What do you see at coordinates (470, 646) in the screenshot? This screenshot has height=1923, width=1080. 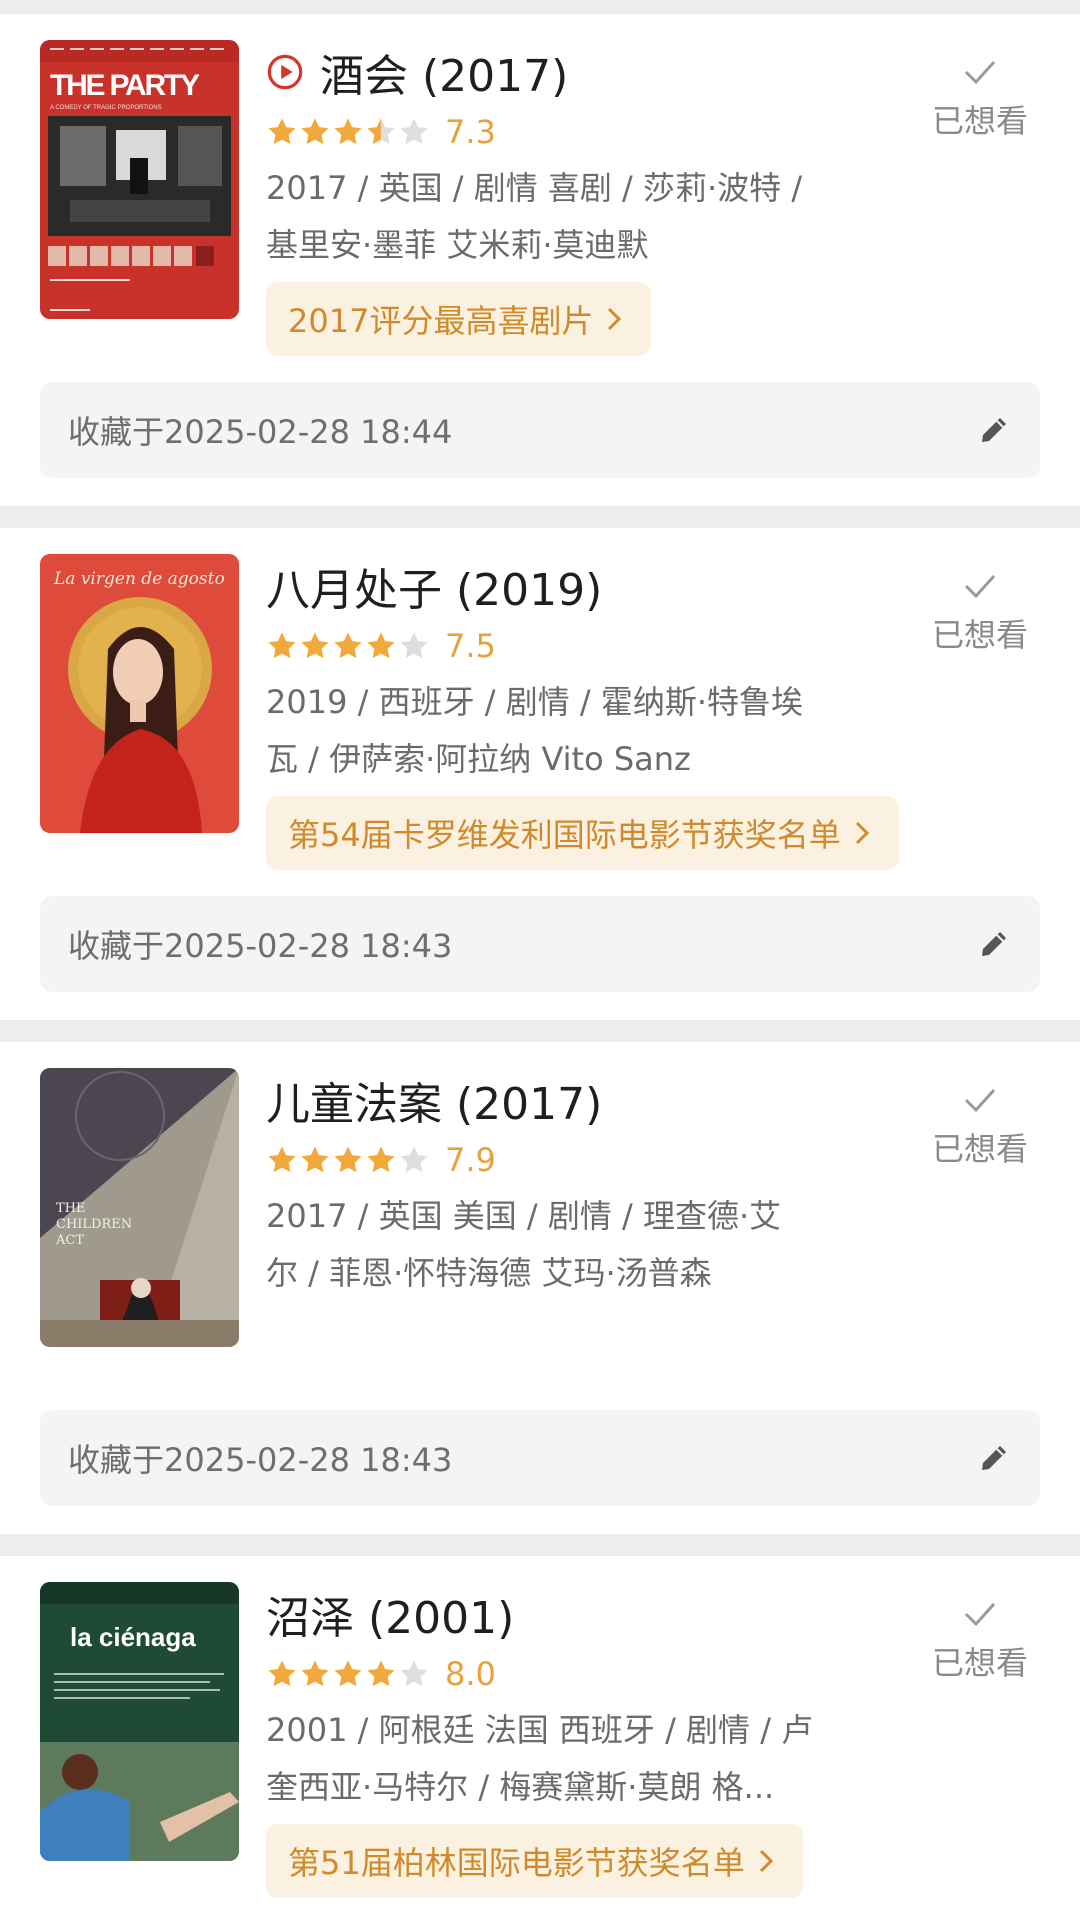 I see `rating-score: 7.5` at bounding box center [470, 646].